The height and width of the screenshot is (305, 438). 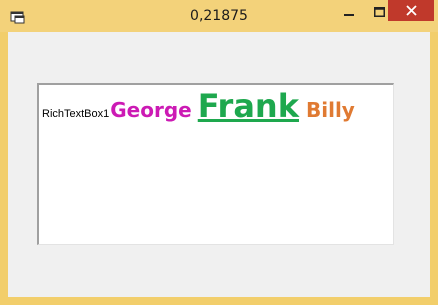 What do you see at coordinates (248, 106) in the screenshot?
I see `rich-text-run-frank: Frank` at bounding box center [248, 106].